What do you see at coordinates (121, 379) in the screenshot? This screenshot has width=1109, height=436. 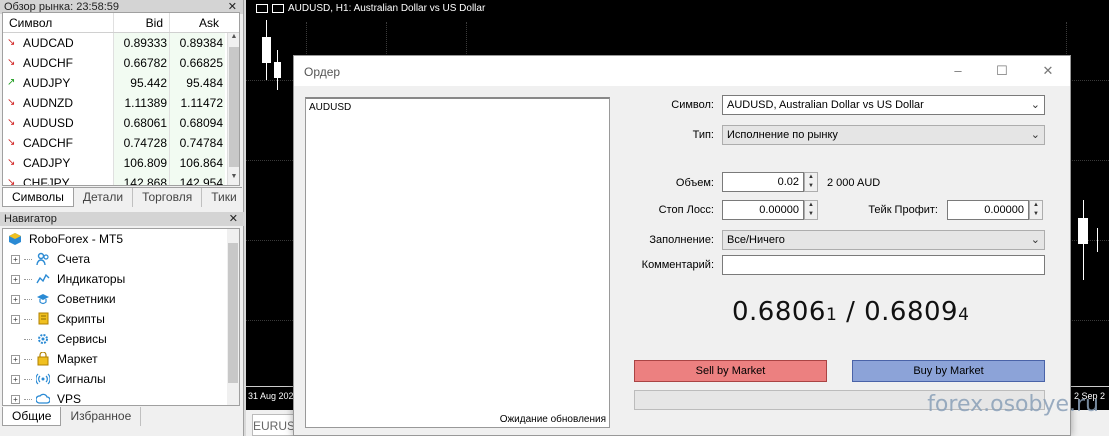 I see `navigator-item-signals: + Сигналы` at bounding box center [121, 379].